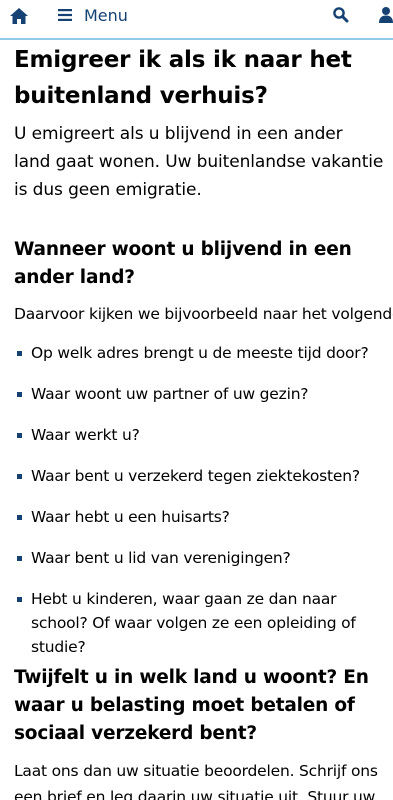  What do you see at coordinates (196, 20) in the screenshot?
I see `top-navigation-bar: Menu` at bounding box center [196, 20].